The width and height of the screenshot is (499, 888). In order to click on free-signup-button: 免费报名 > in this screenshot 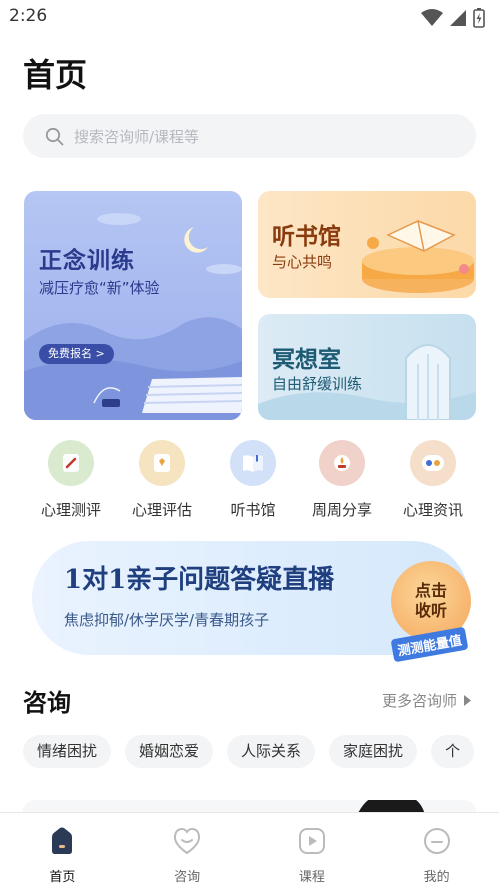, I will do `click(76, 354)`.